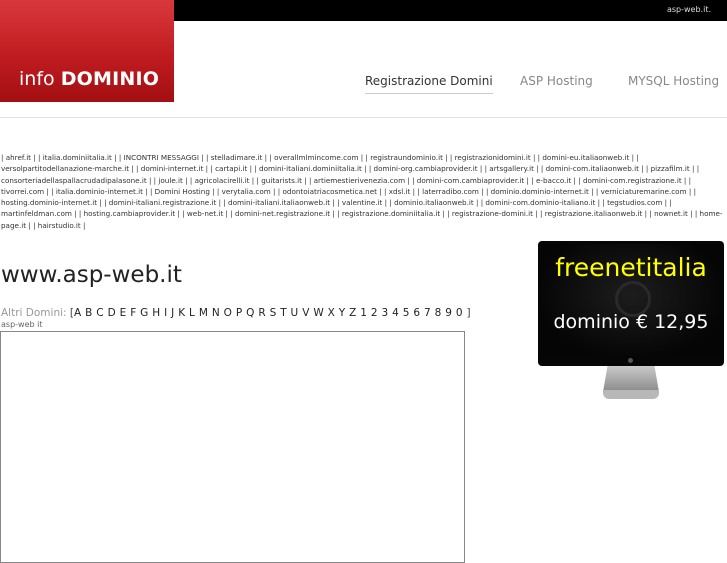  What do you see at coordinates (18, 157) in the screenshot?
I see `domain-link: ahref.it` at bounding box center [18, 157].